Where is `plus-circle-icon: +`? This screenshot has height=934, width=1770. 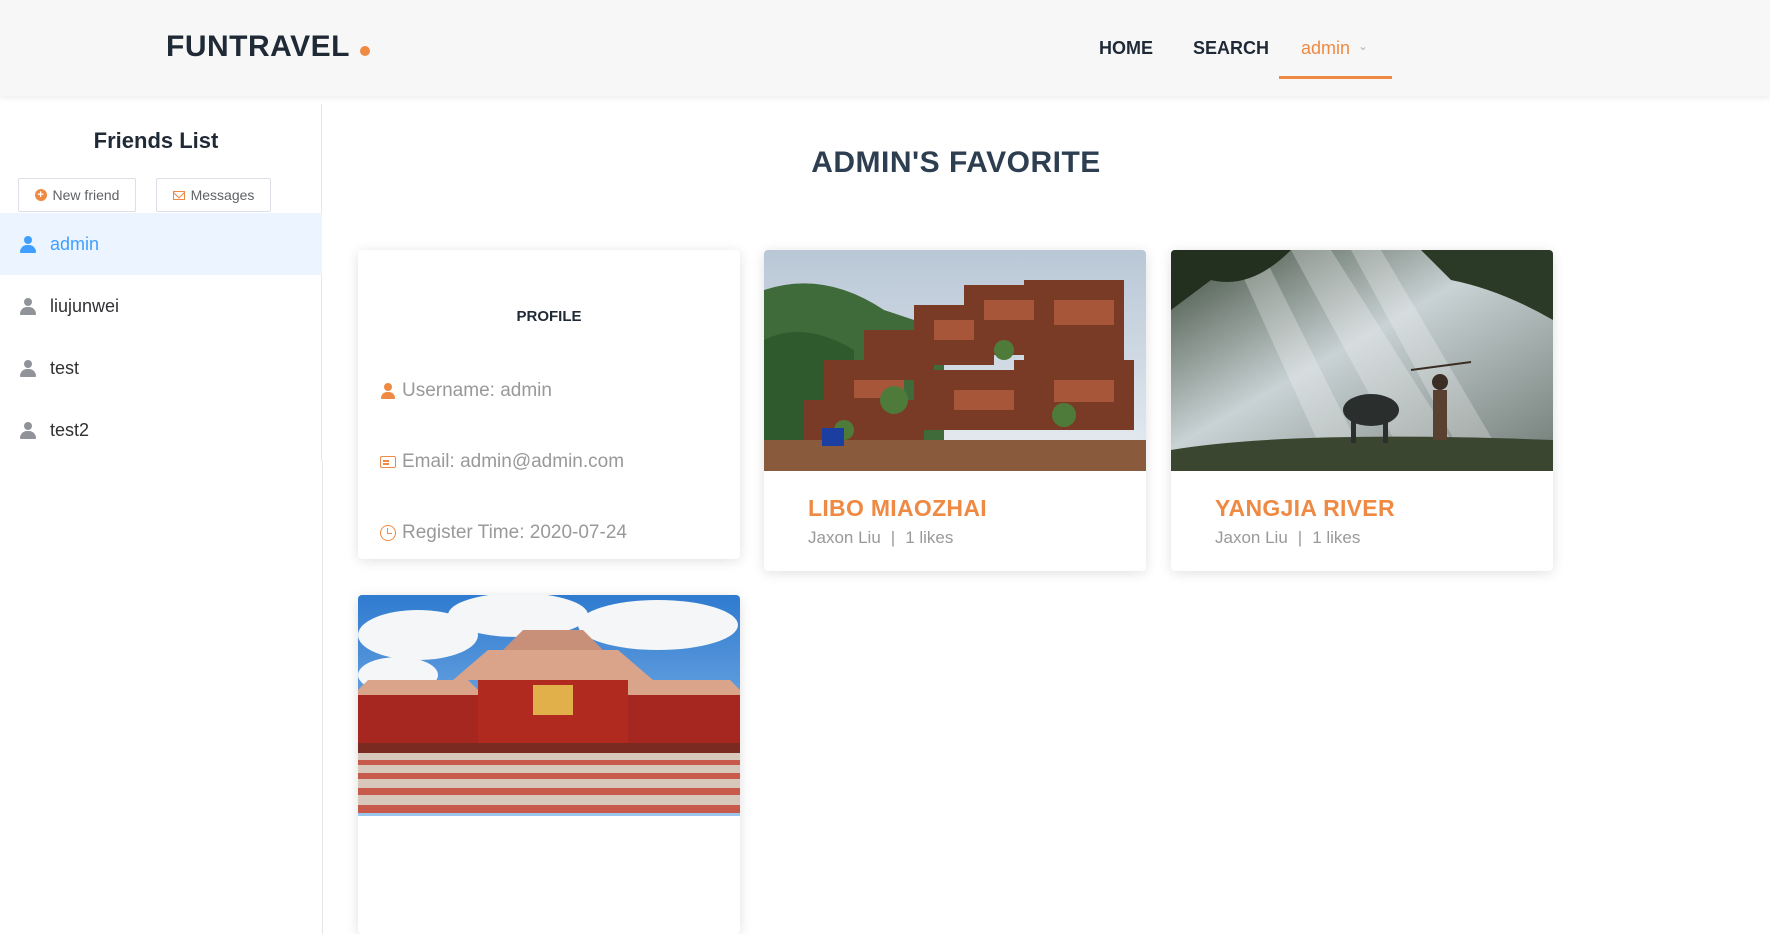 plus-circle-icon: + is located at coordinates (40, 195).